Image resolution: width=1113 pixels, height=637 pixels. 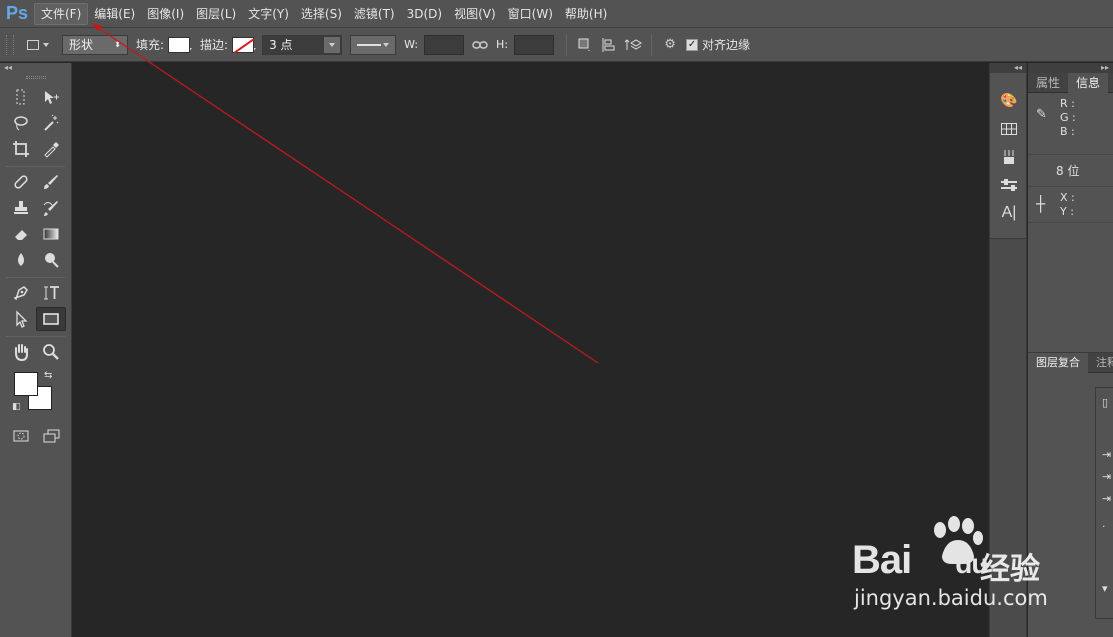 What do you see at coordinates (51, 234) in the screenshot?
I see `gradient-tool-icon` at bounding box center [51, 234].